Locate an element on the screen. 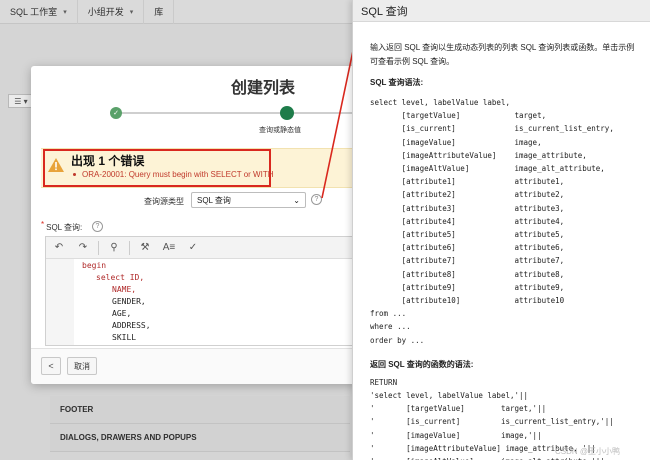  code-line: 7 SKILL is located at coordinates (201, 337).